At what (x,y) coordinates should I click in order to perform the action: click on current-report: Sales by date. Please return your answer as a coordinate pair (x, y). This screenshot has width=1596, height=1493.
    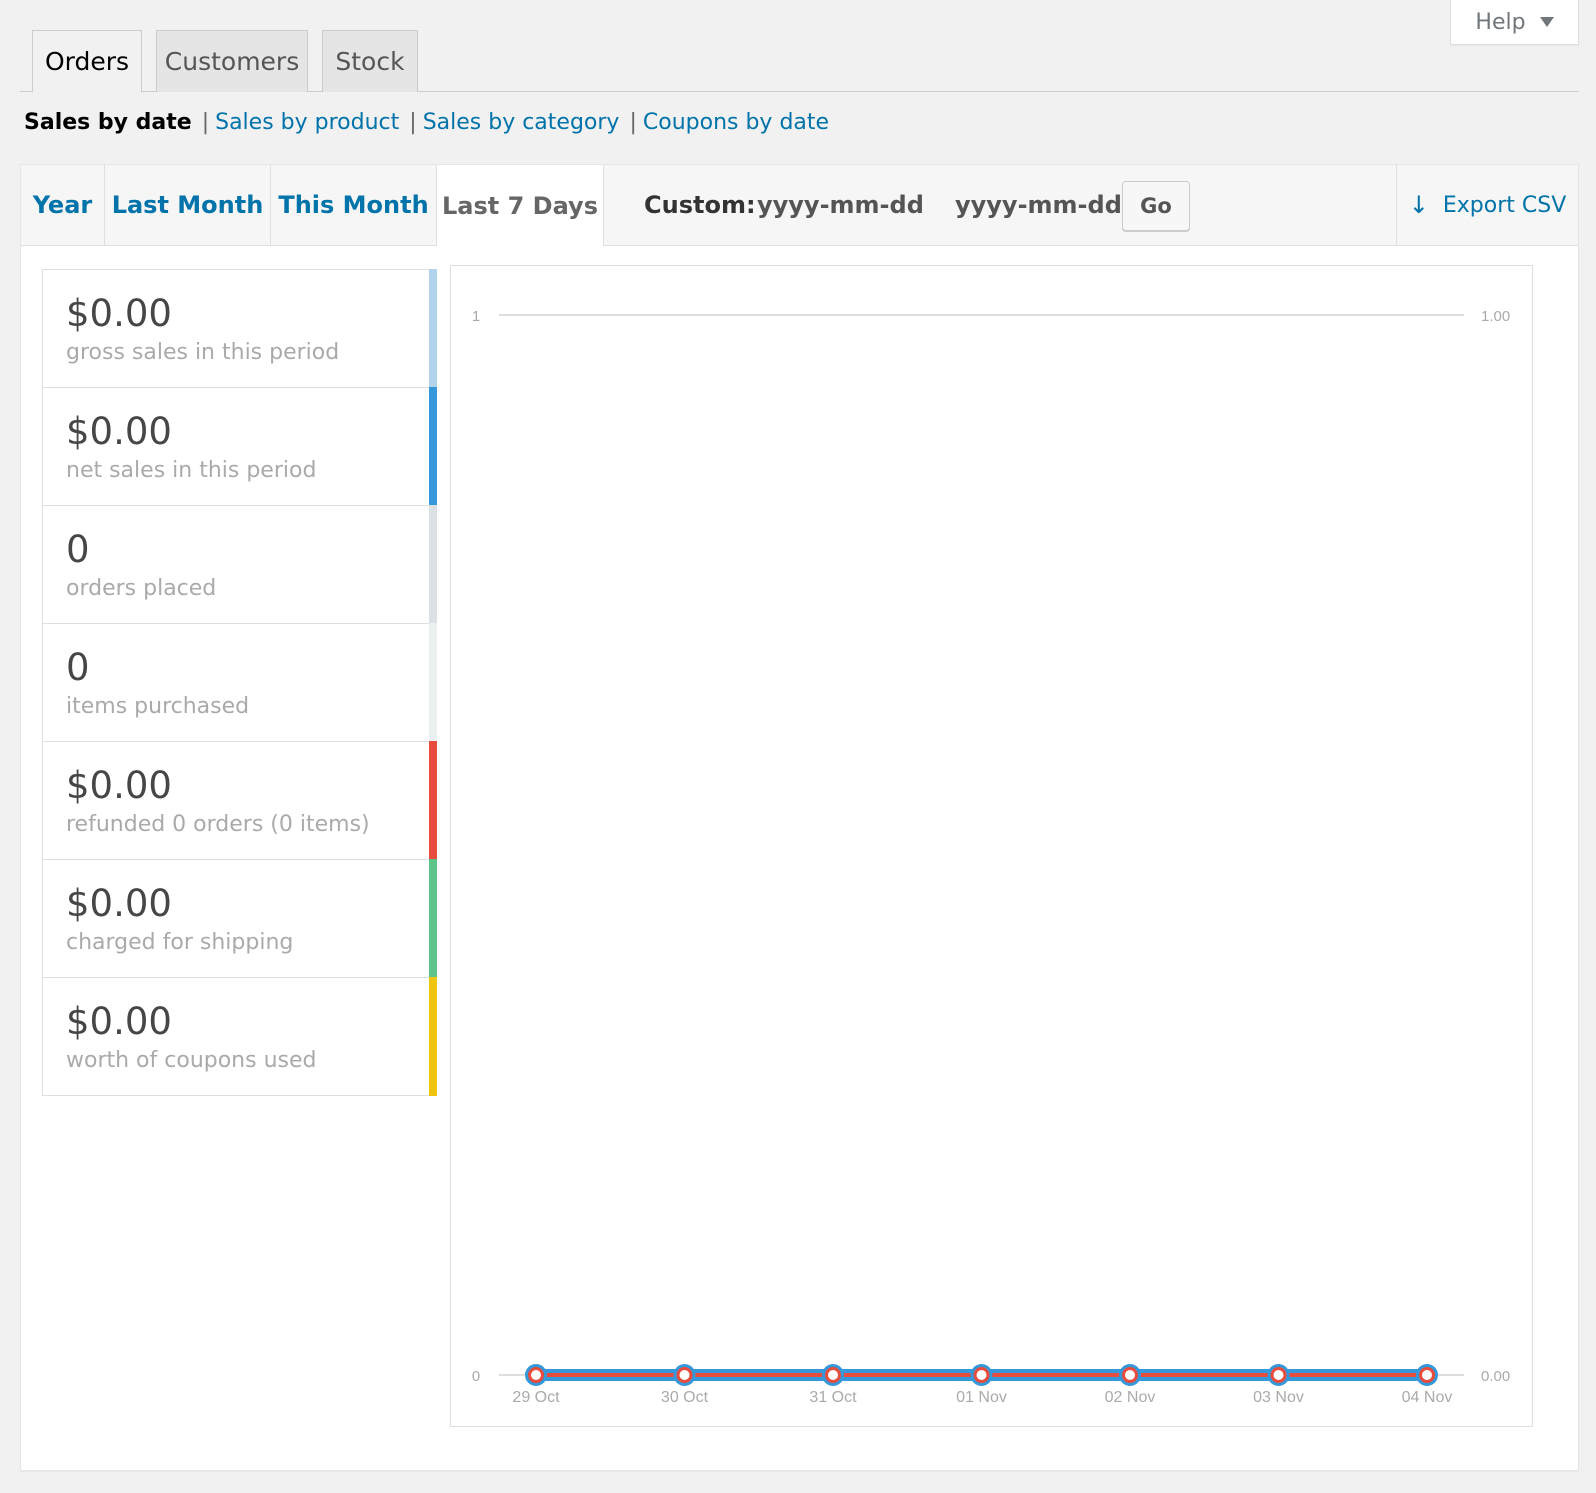
    Looking at the image, I should click on (108, 122).